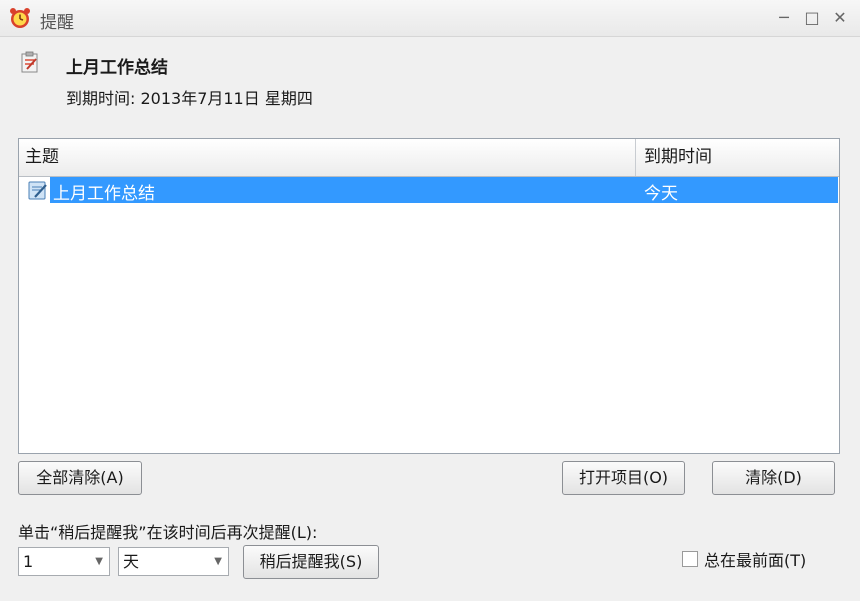  Describe the element at coordinates (189, 98) in the screenshot. I see `due-date-text: 到期时间: 2013年7月11日 星期四` at that location.